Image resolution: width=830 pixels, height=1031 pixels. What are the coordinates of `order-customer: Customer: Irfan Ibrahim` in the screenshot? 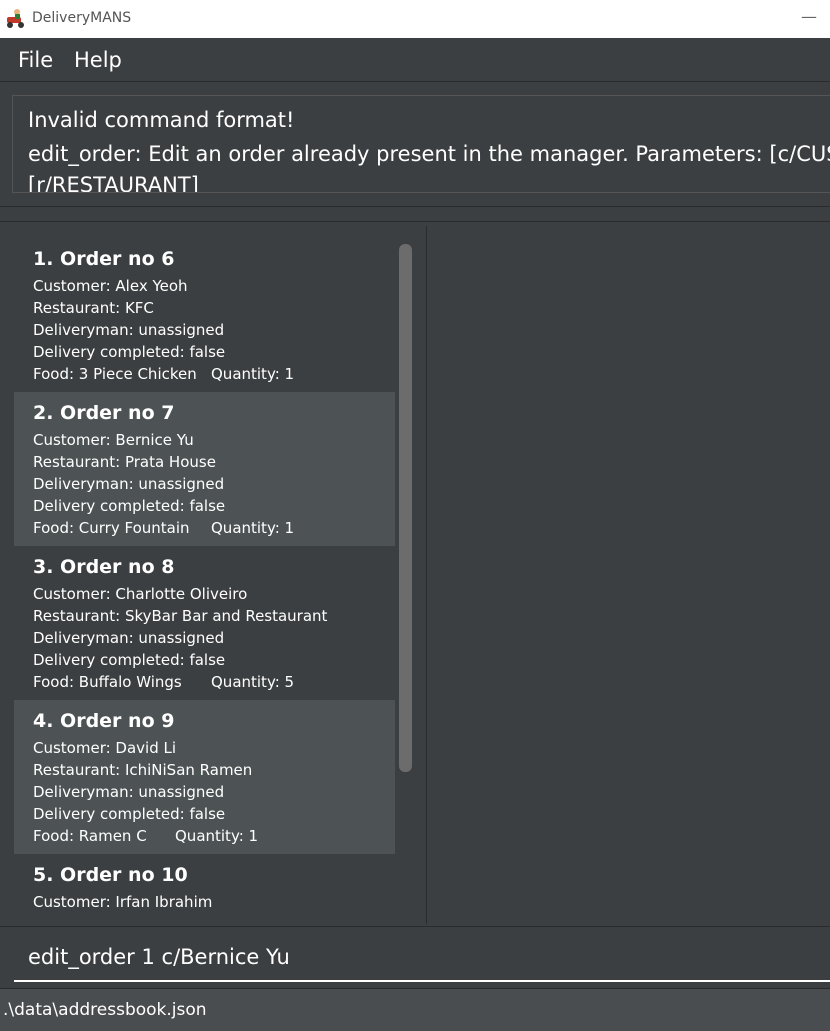 It's located at (123, 901).